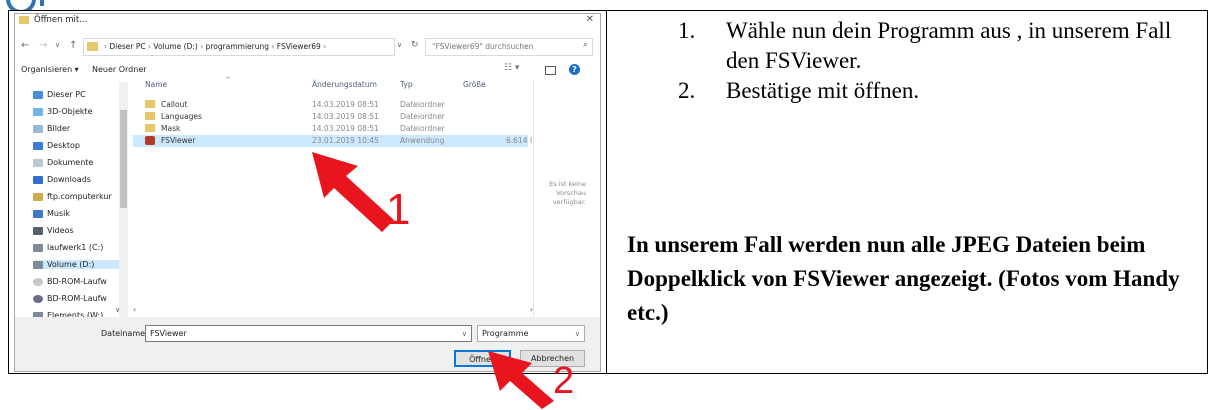 This screenshot has width=1213, height=410. Describe the element at coordinates (43, 45) in the screenshot. I see `forward-icon: →` at that location.